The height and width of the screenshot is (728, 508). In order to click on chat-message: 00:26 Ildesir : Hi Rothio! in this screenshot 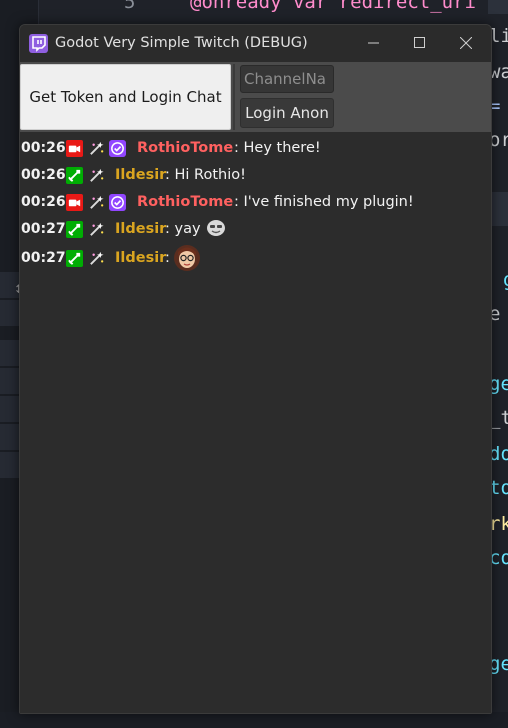, I will do `click(256, 176)`.